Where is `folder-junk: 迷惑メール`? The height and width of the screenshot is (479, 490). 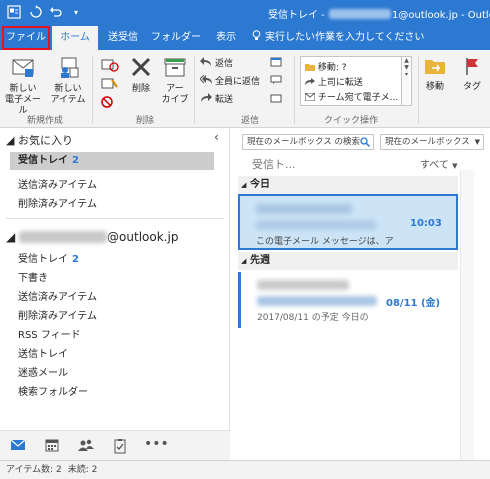 folder-junk: 迷惑メール is located at coordinates (43, 371).